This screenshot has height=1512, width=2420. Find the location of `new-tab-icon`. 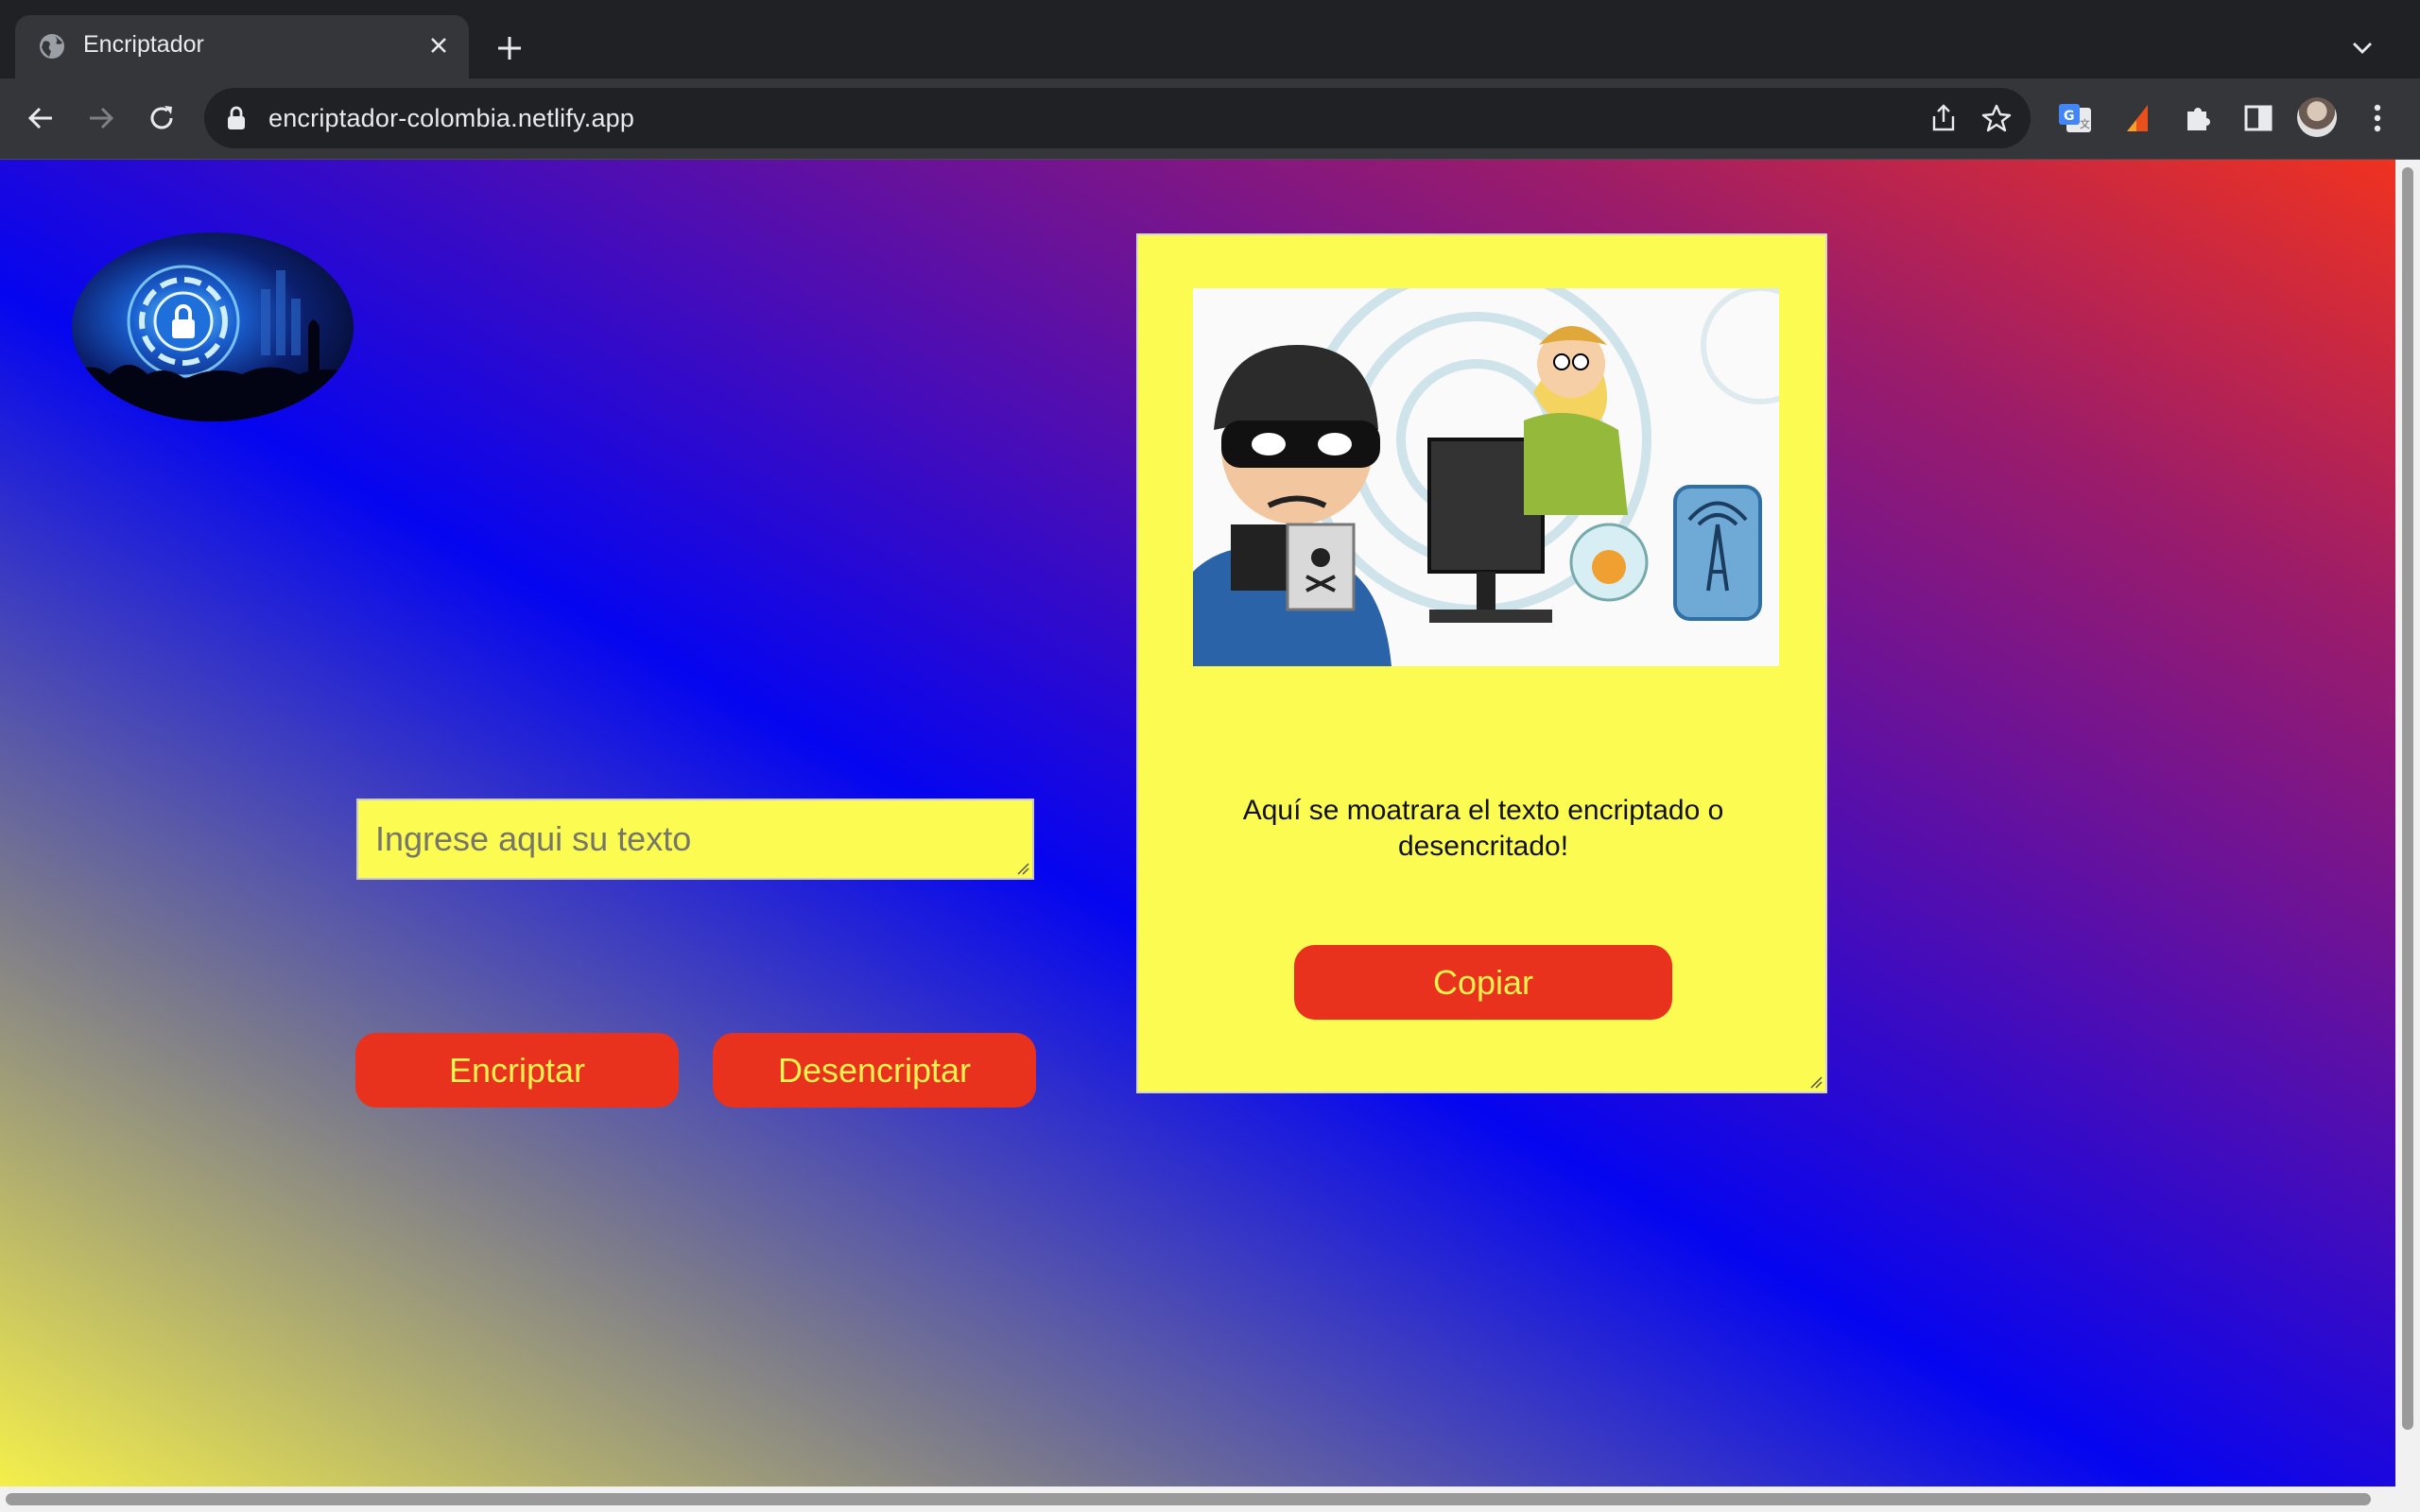

new-tab-icon is located at coordinates (509, 48).